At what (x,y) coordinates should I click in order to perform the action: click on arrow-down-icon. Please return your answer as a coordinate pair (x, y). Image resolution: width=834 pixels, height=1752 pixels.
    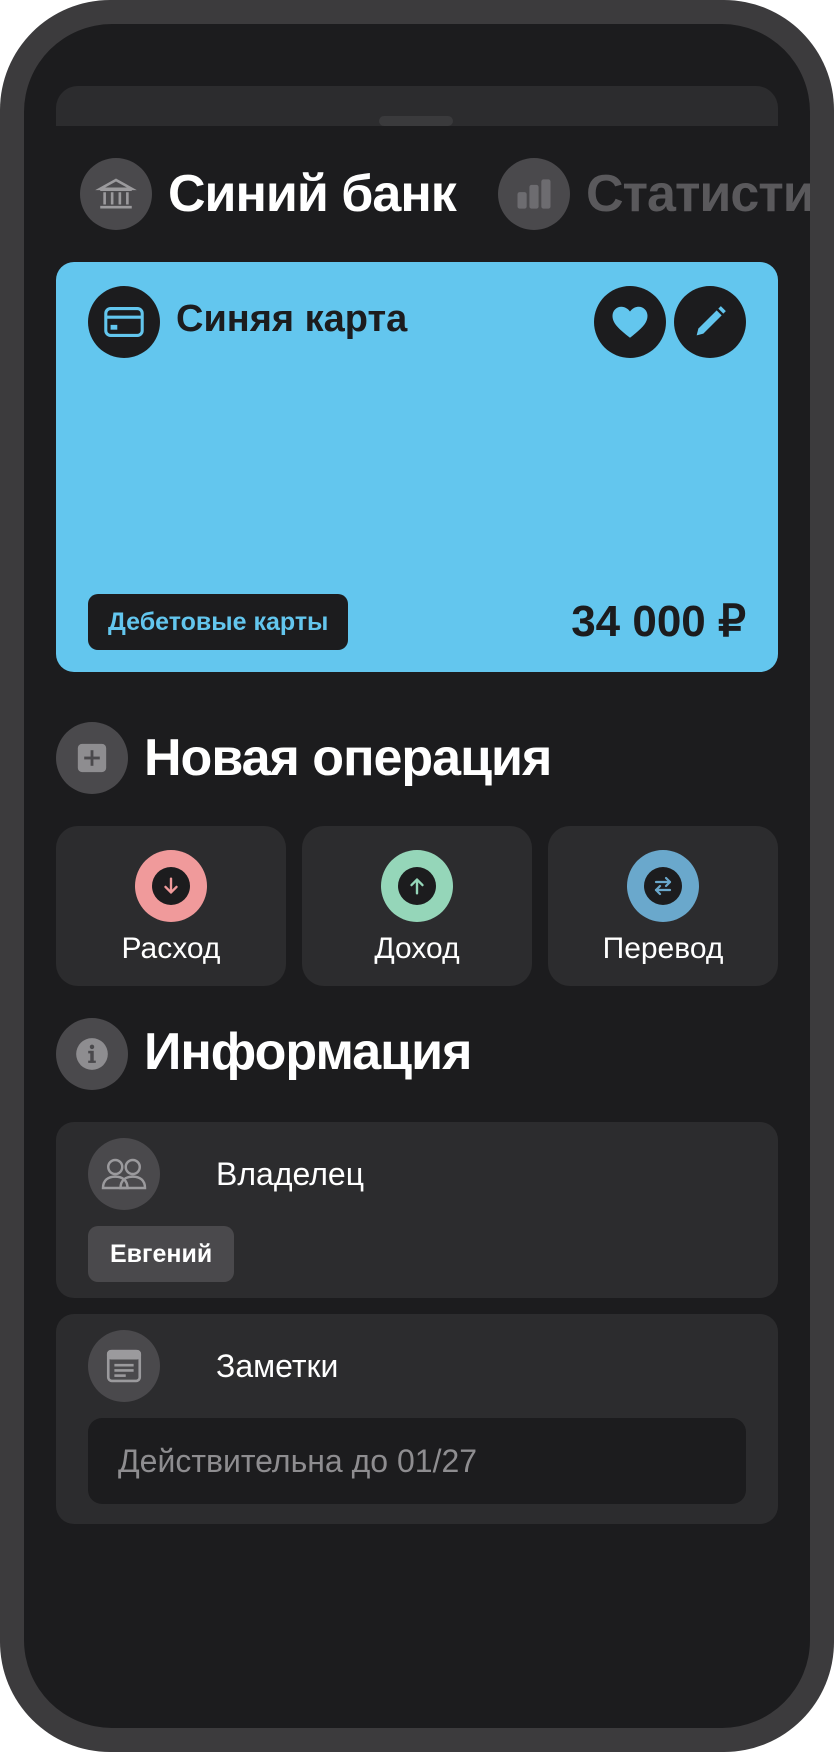
    Looking at the image, I should click on (171, 886).